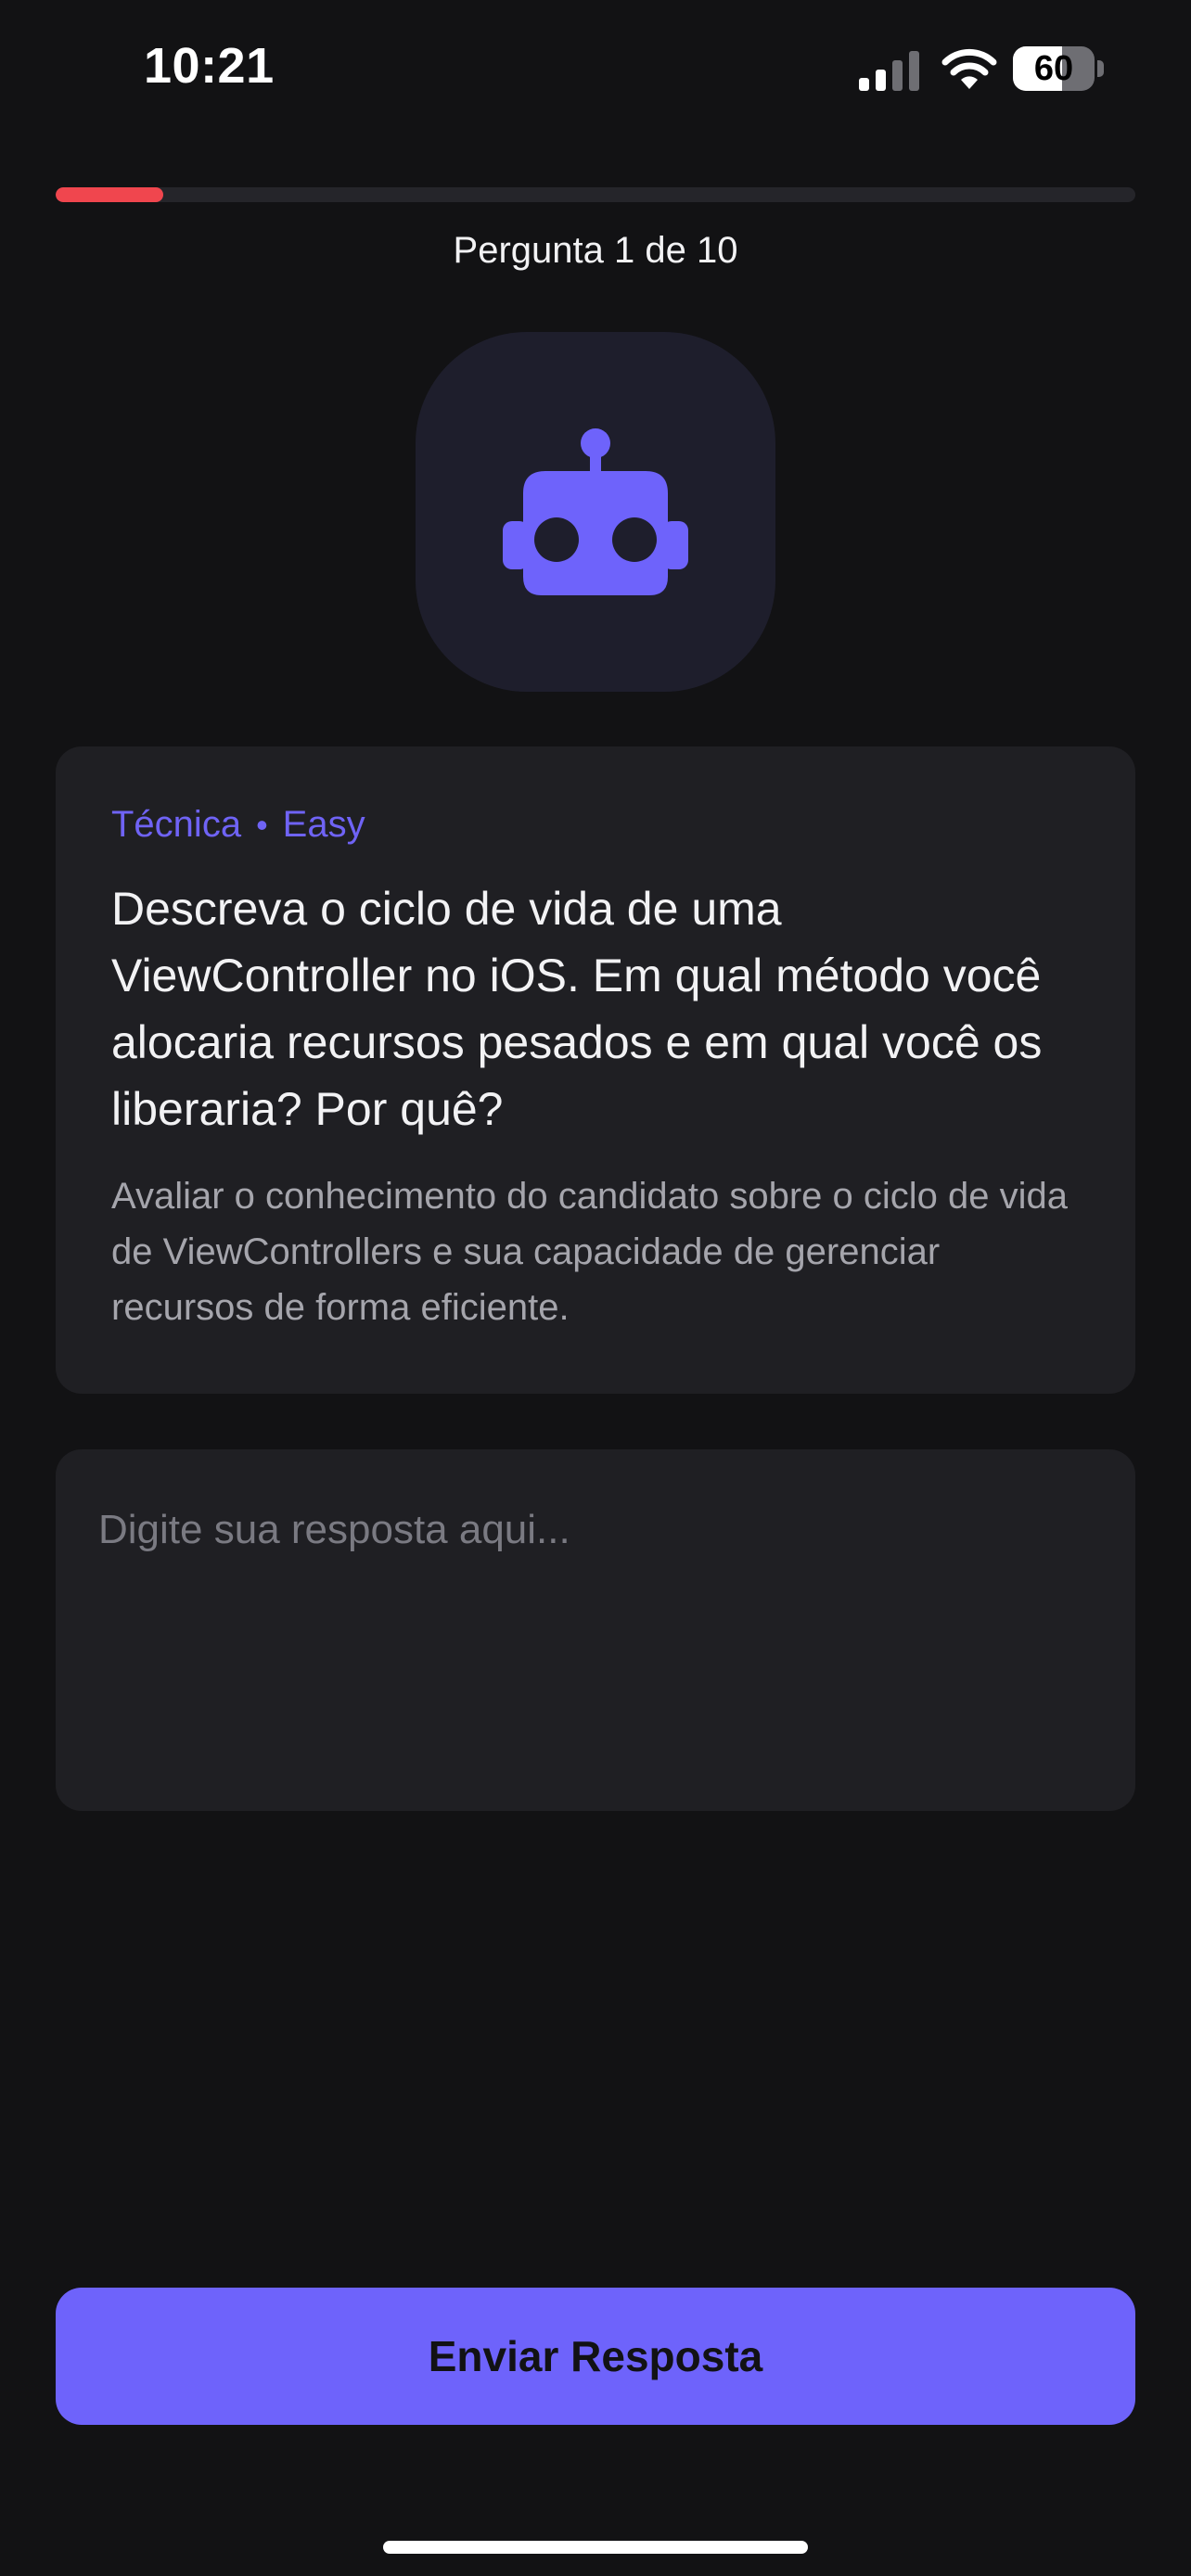 Image resolution: width=1191 pixels, height=2576 pixels. Describe the element at coordinates (595, 2547) in the screenshot. I see `home-indicator` at that location.